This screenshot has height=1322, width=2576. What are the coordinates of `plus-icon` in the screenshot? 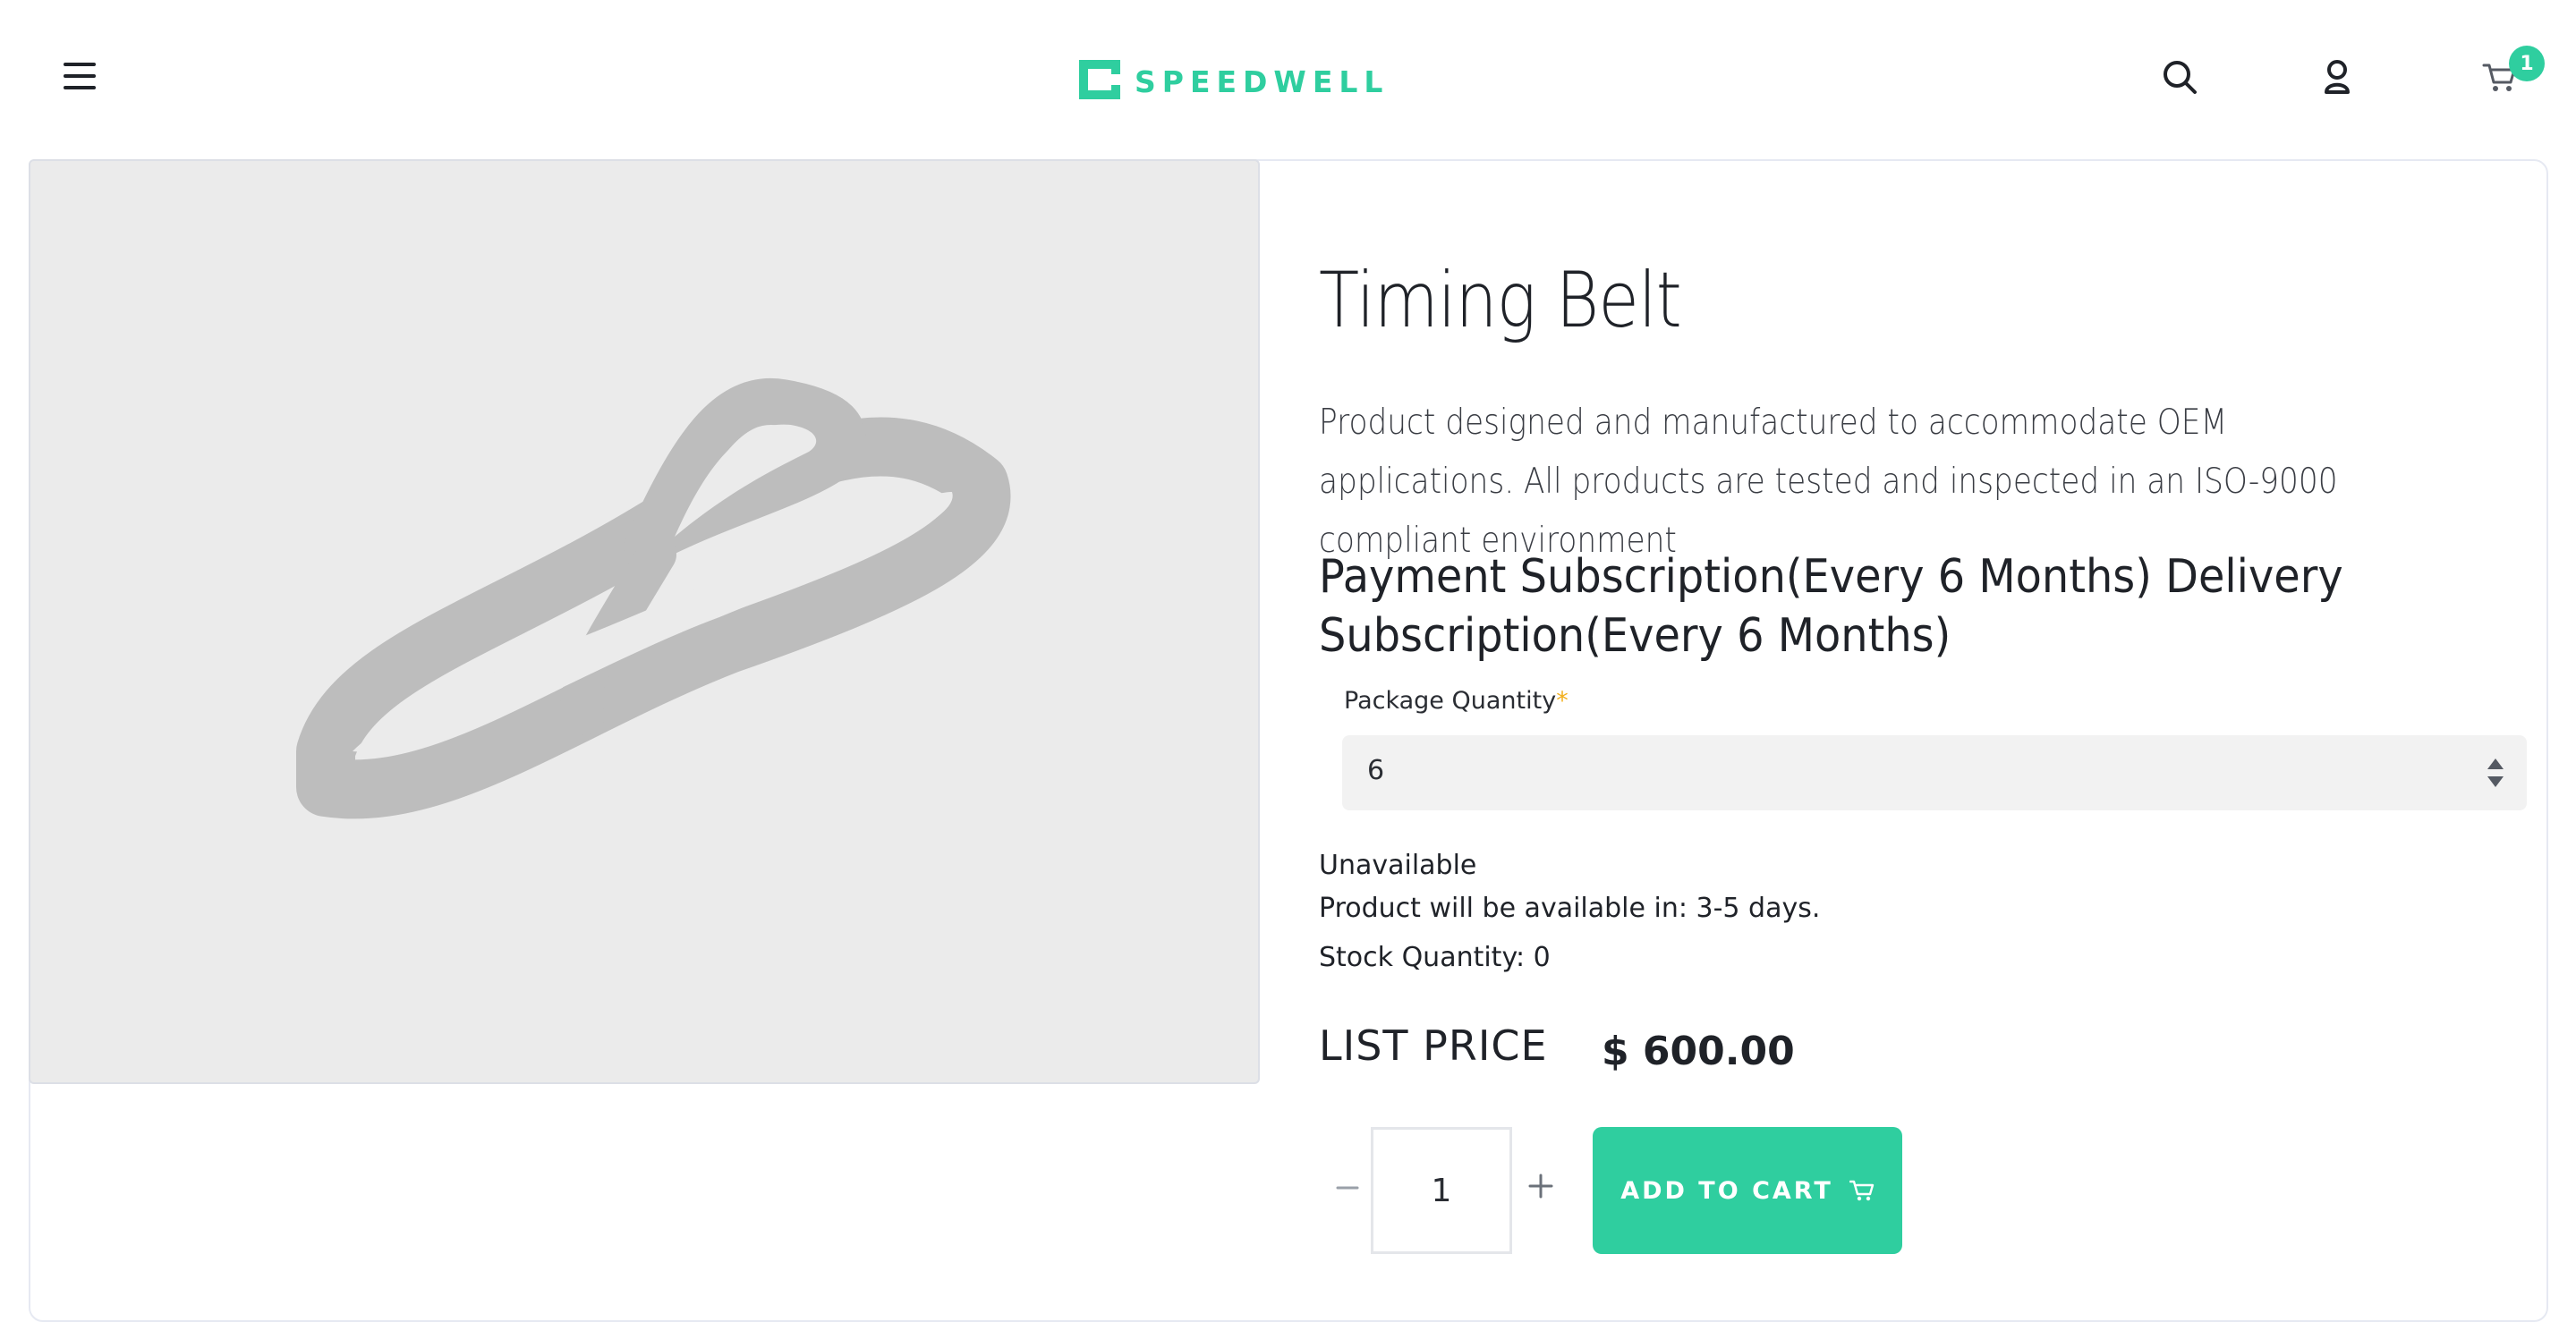 It's located at (1540, 1188).